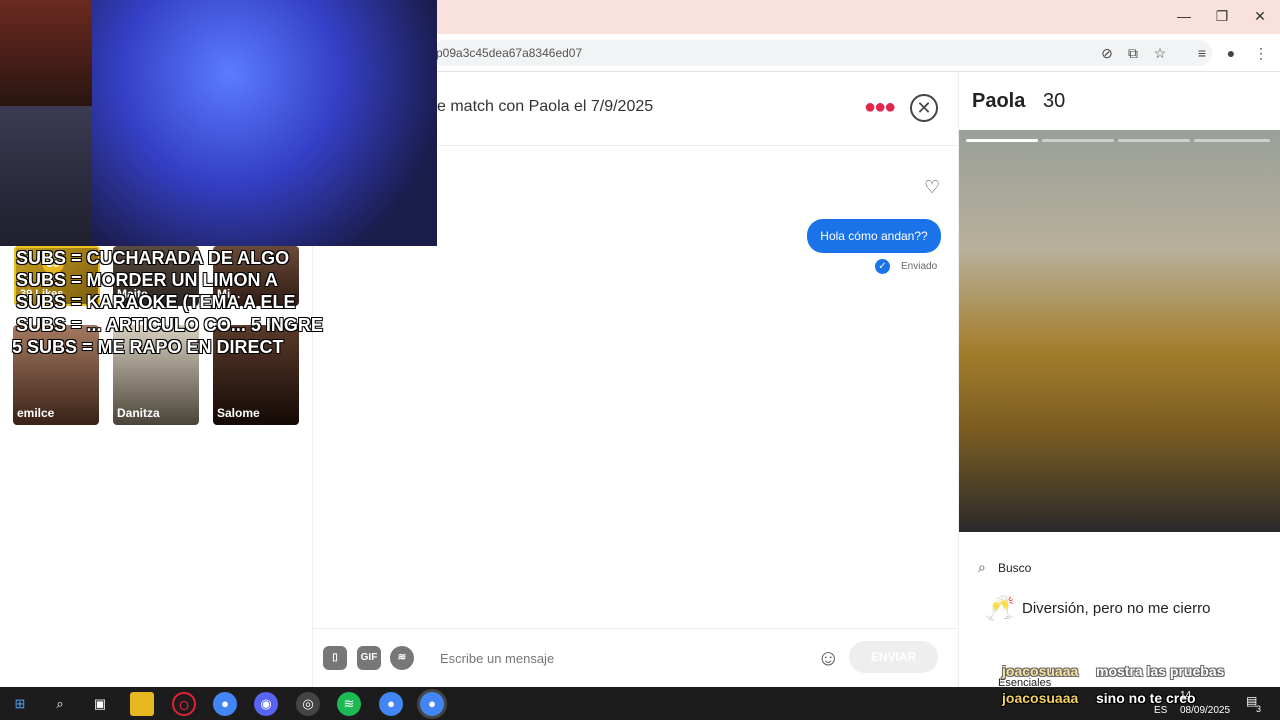 The image size is (1280, 720). What do you see at coordinates (266, 704) in the screenshot?
I see `discord-icon: ◉` at bounding box center [266, 704].